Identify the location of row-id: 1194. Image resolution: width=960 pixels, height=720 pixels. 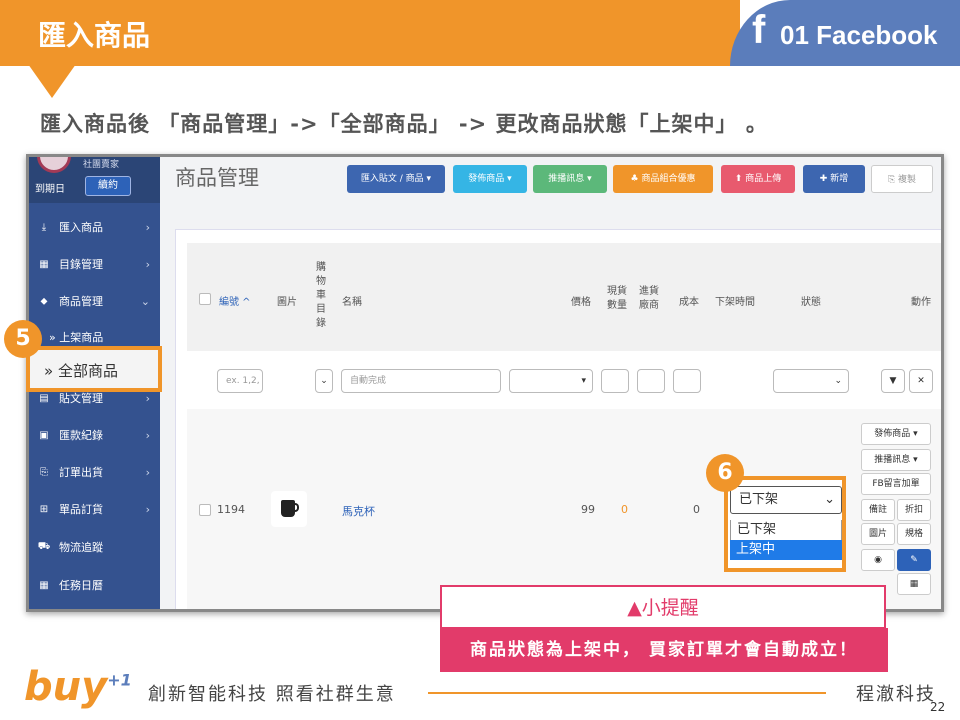
(231, 509).